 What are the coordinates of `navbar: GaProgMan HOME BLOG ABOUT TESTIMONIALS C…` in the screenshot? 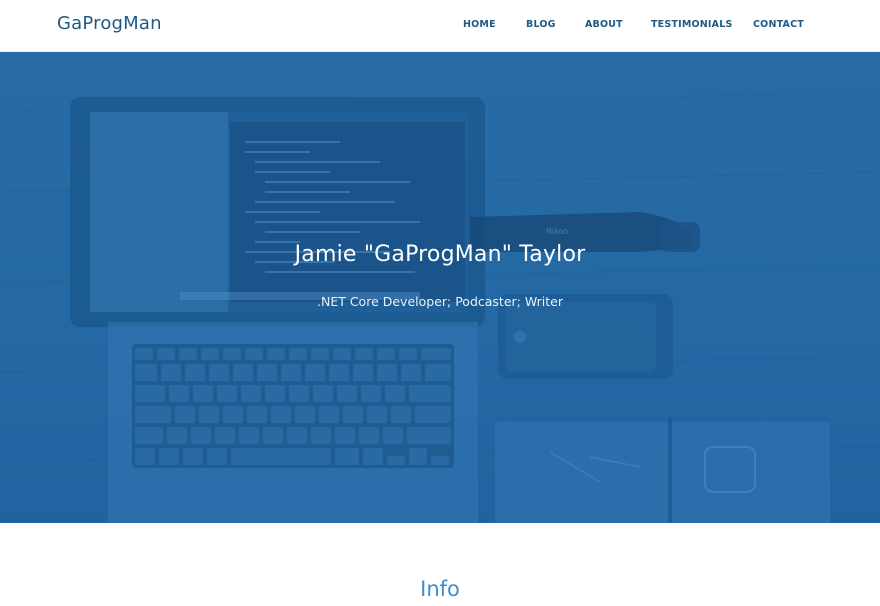 It's located at (440, 26).